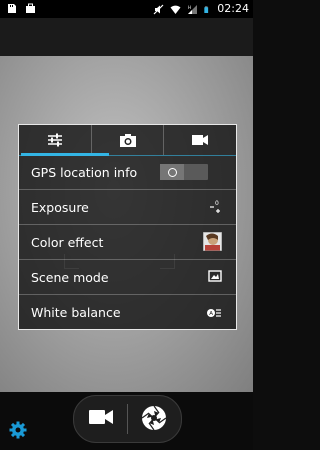  I want to click on clock: 02:24, so click(233, 8).